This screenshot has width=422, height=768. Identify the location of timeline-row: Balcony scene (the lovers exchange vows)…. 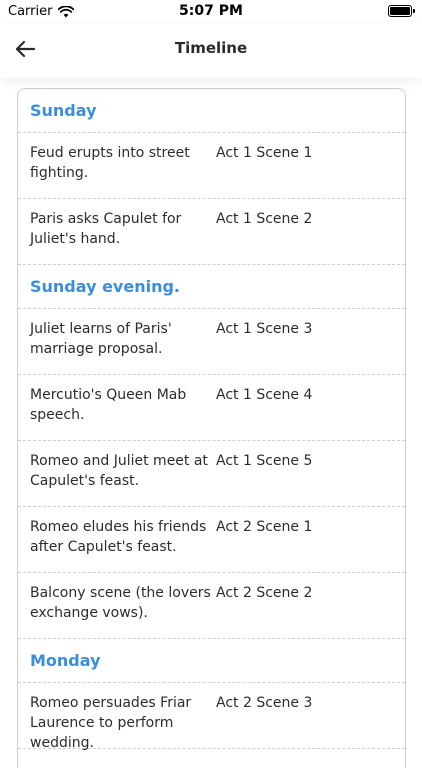
(211, 606).